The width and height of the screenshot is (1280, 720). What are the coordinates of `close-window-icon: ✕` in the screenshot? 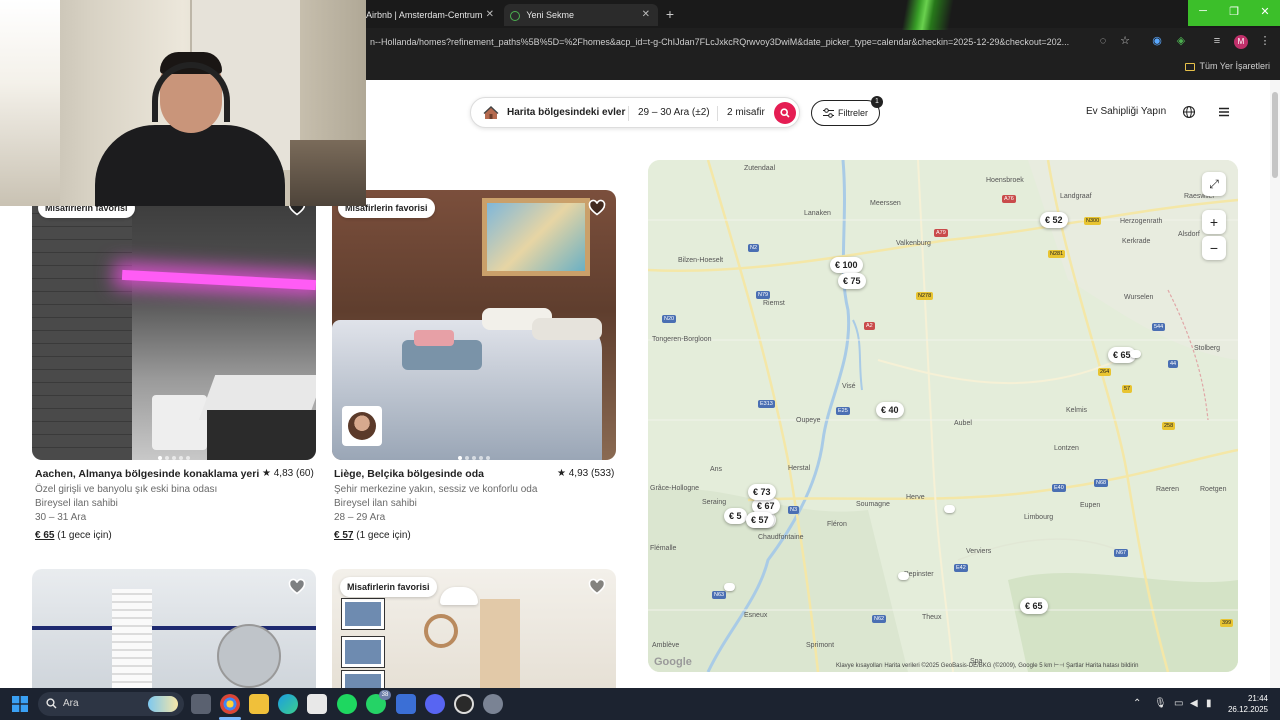 It's located at (1265, 11).